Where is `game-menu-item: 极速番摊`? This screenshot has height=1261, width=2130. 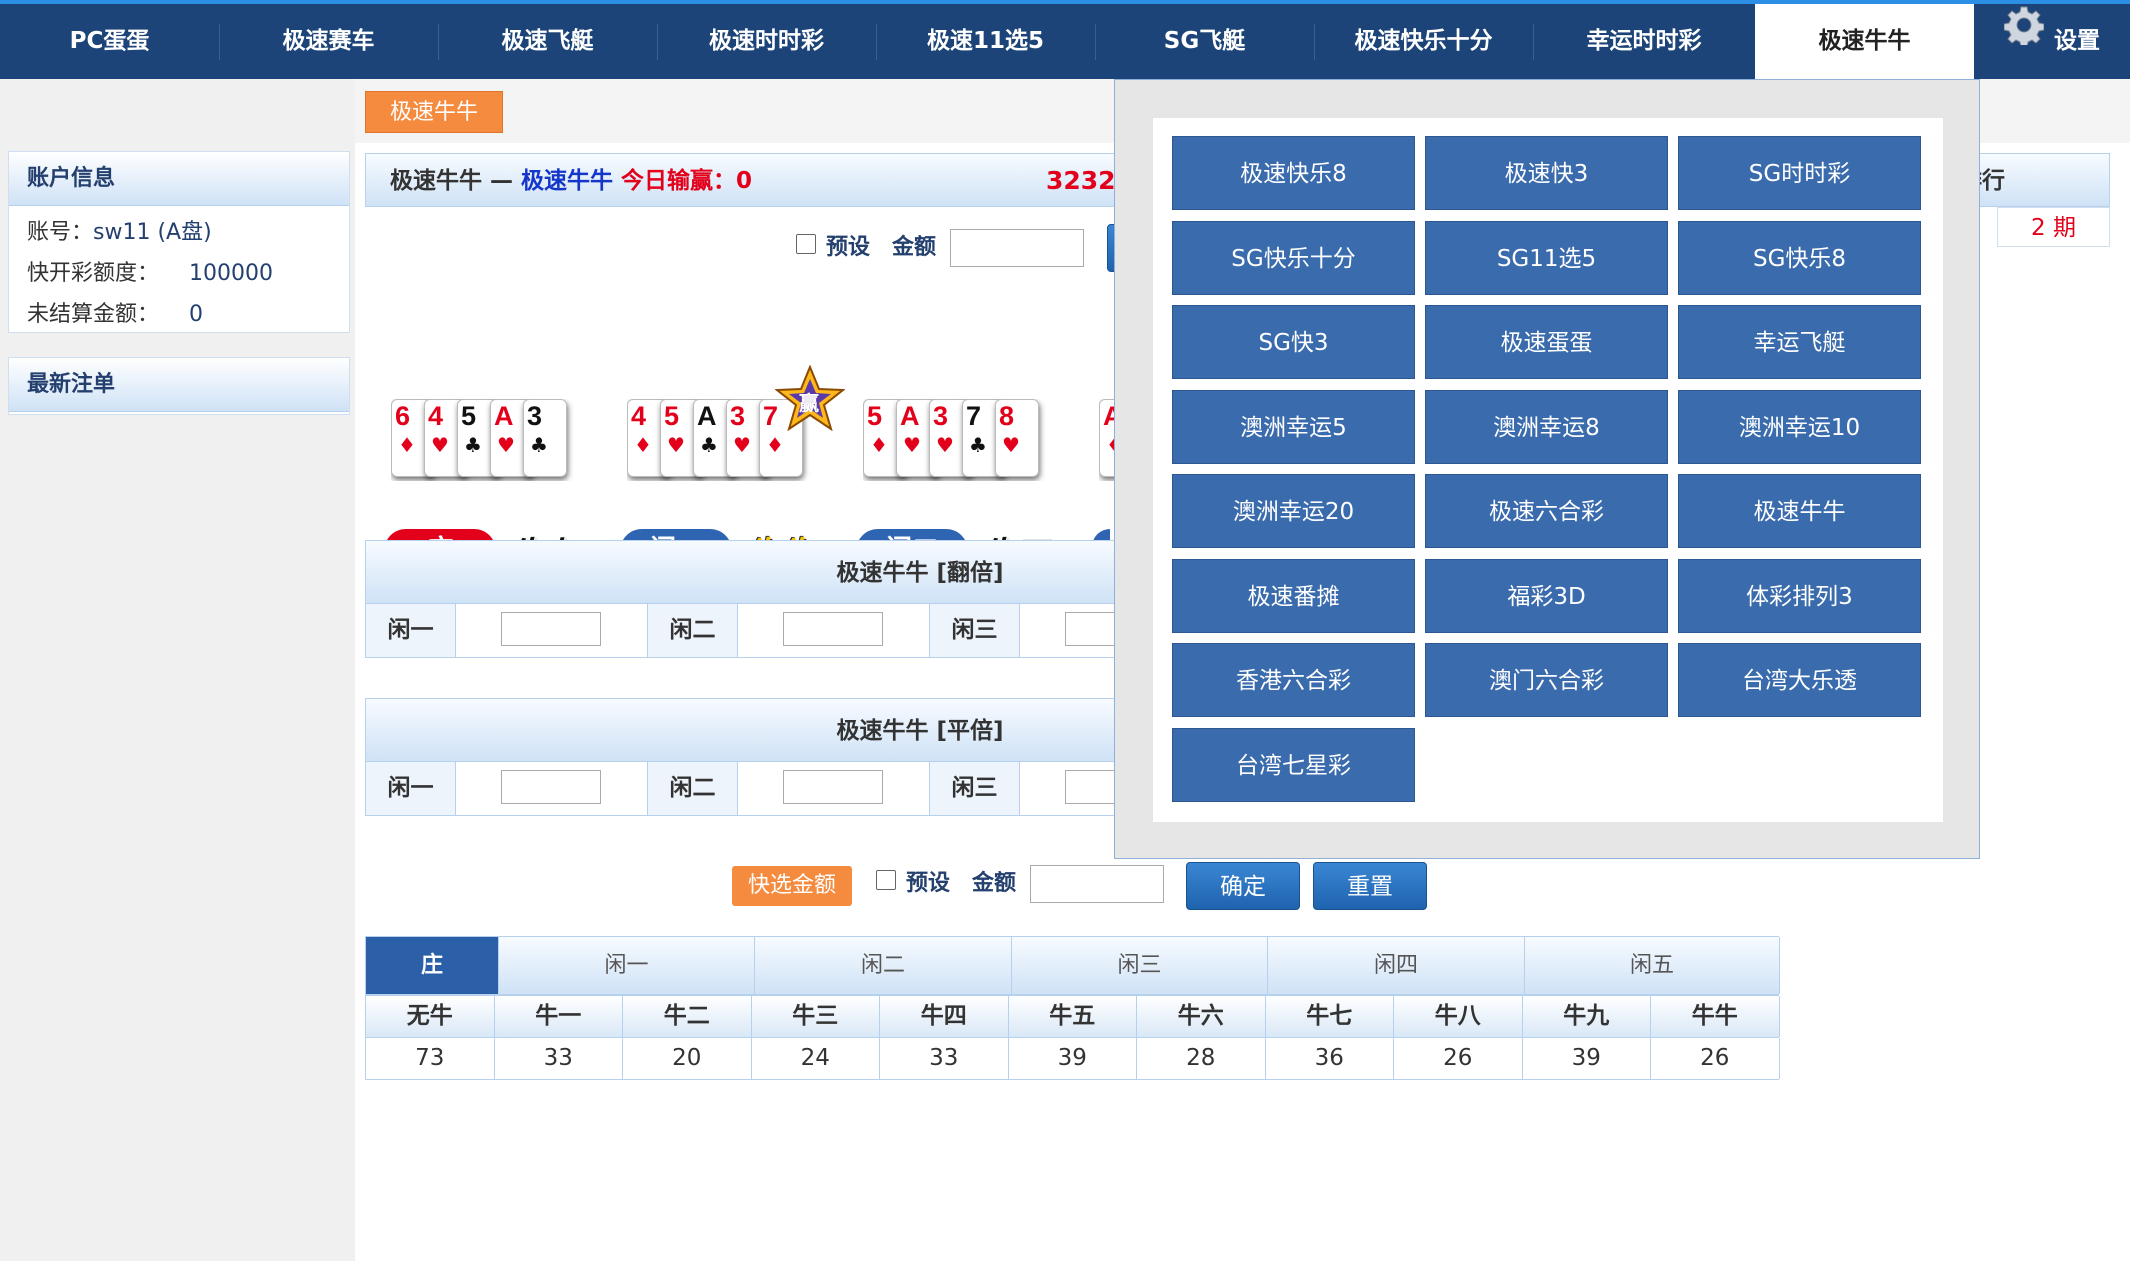
game-menu-item: 极速番摊 is located at coordinates (1293, 595).